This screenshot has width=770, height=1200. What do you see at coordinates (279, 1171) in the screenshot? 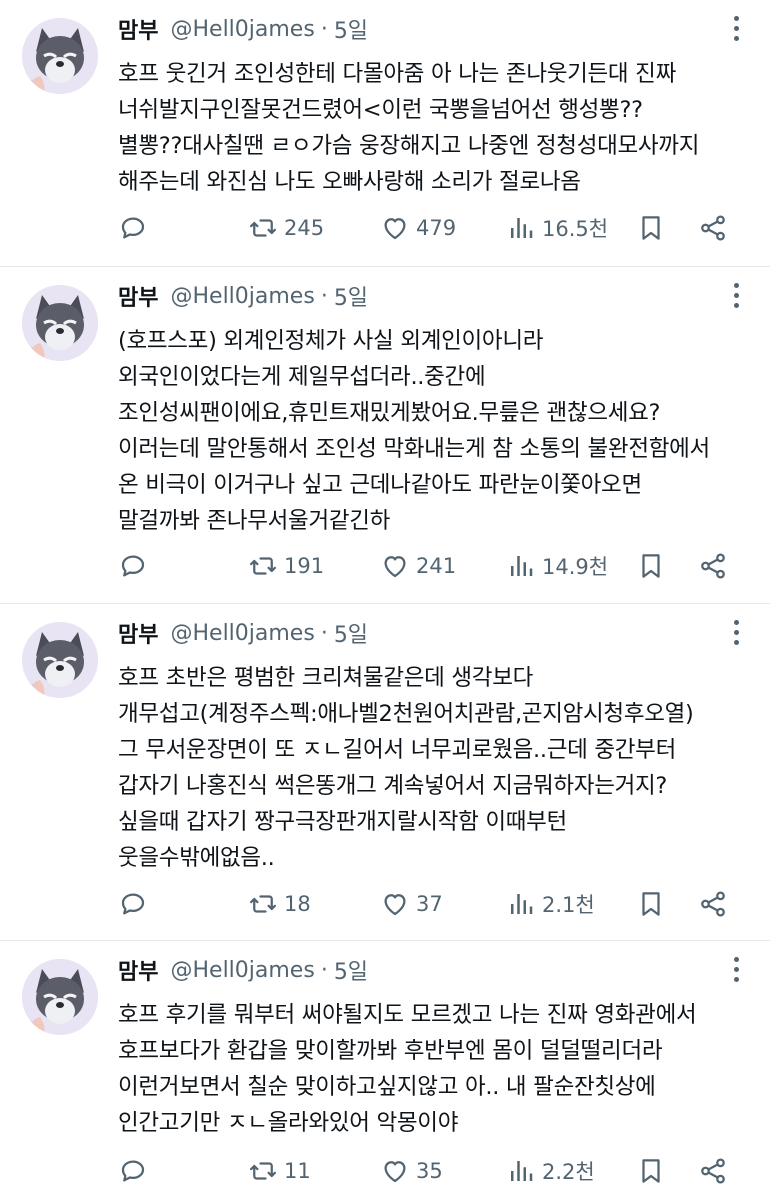
I see `retweet-button: 11` at bounding box center [279, 1171].